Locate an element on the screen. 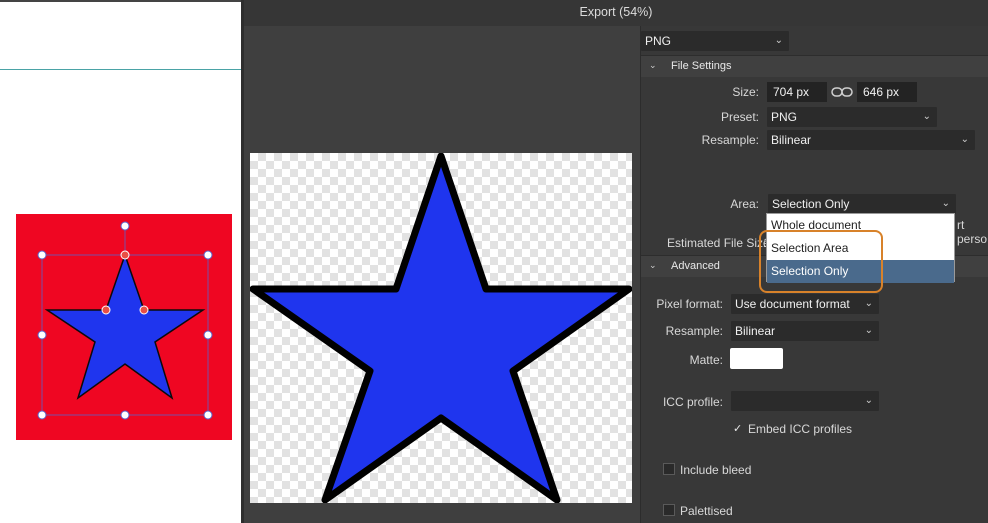  advanced-title: Advanced is located at coordinates (695, 266).